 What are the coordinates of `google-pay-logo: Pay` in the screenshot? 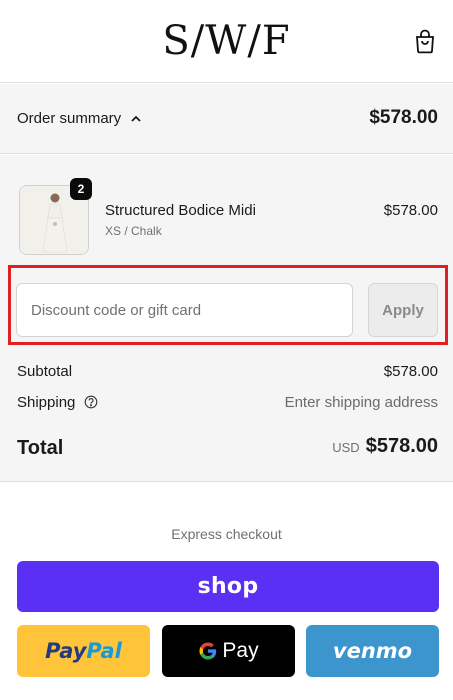 It's located at (228, 651).